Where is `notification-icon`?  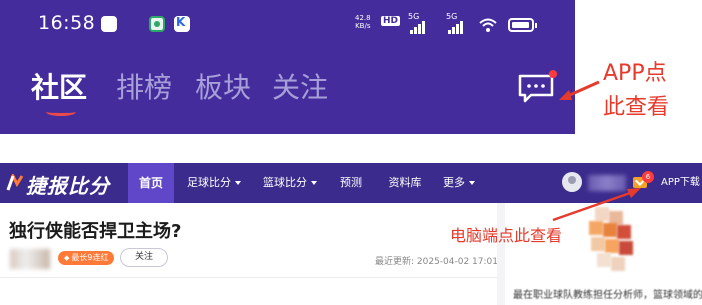 notification-icon is located at coordinates (109, 24).